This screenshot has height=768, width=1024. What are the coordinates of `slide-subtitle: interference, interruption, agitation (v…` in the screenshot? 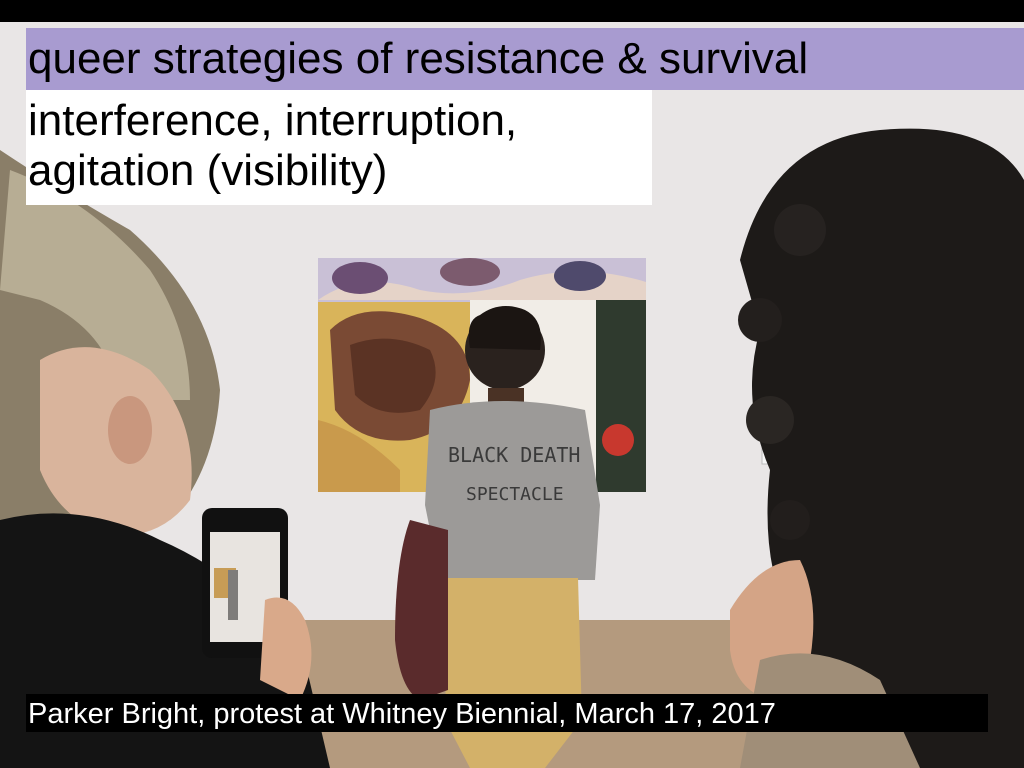 It's located at (338, 146).